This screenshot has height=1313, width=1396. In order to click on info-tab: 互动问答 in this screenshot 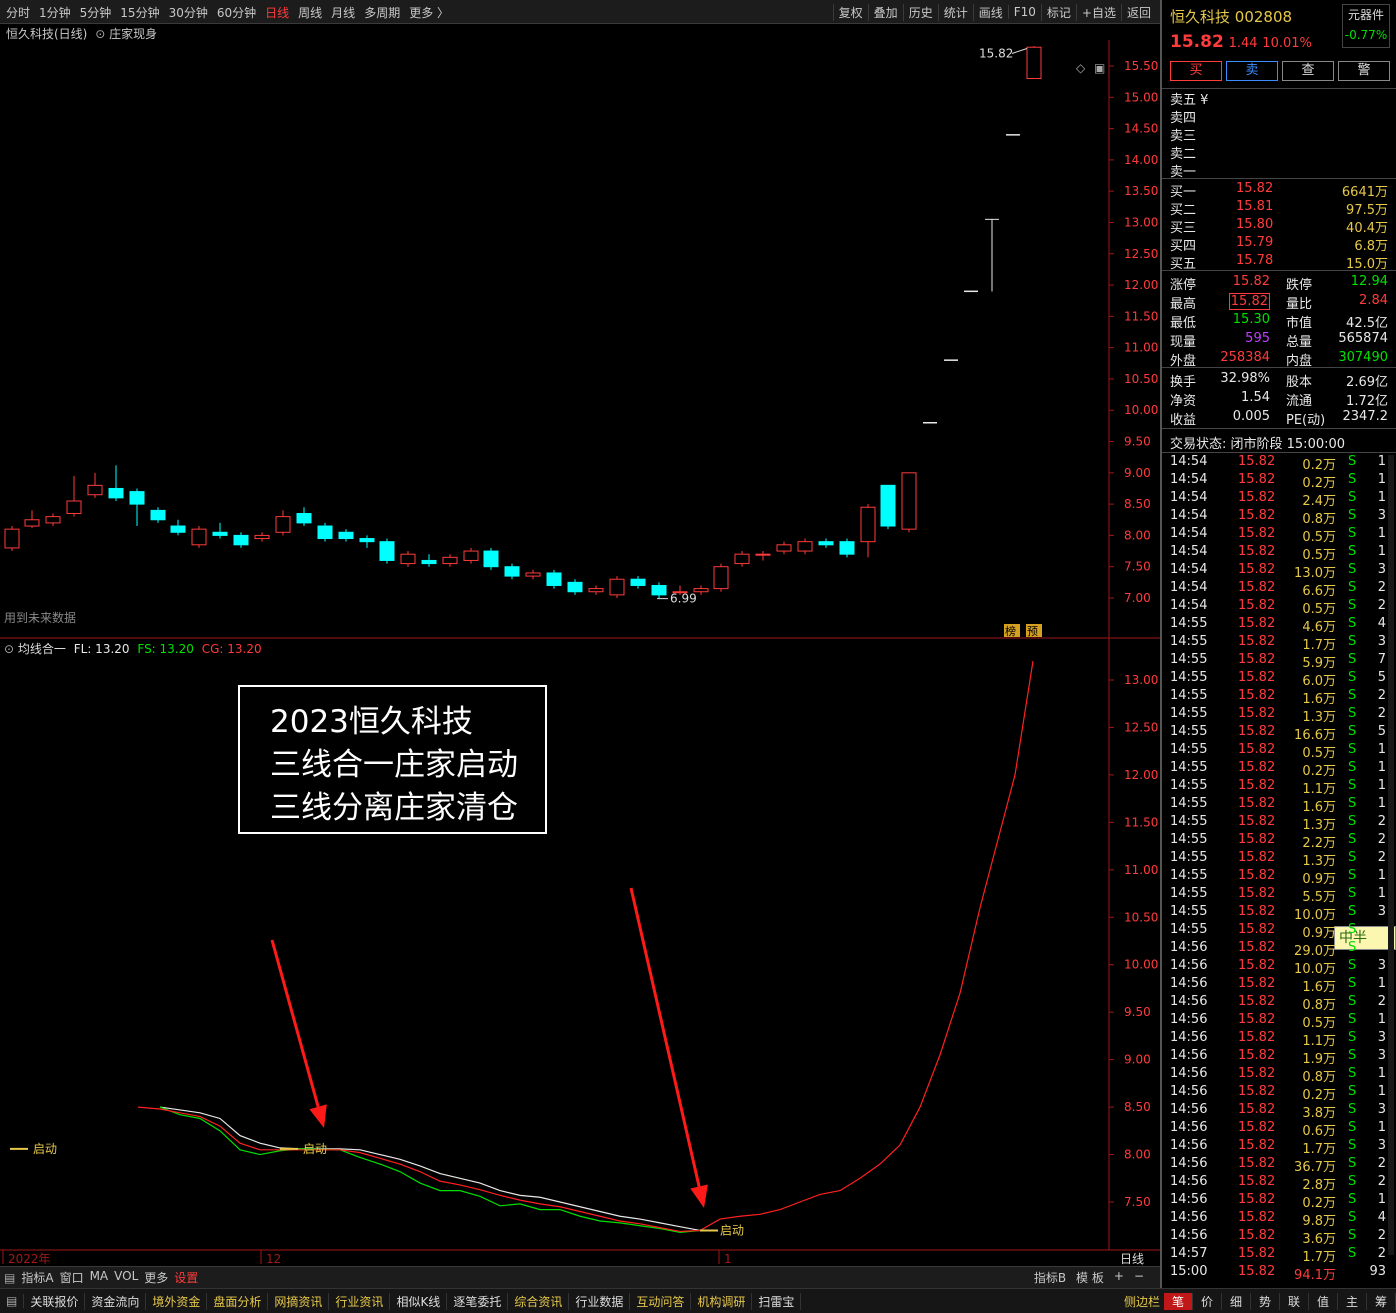, I will do `click(661, 1301)`.